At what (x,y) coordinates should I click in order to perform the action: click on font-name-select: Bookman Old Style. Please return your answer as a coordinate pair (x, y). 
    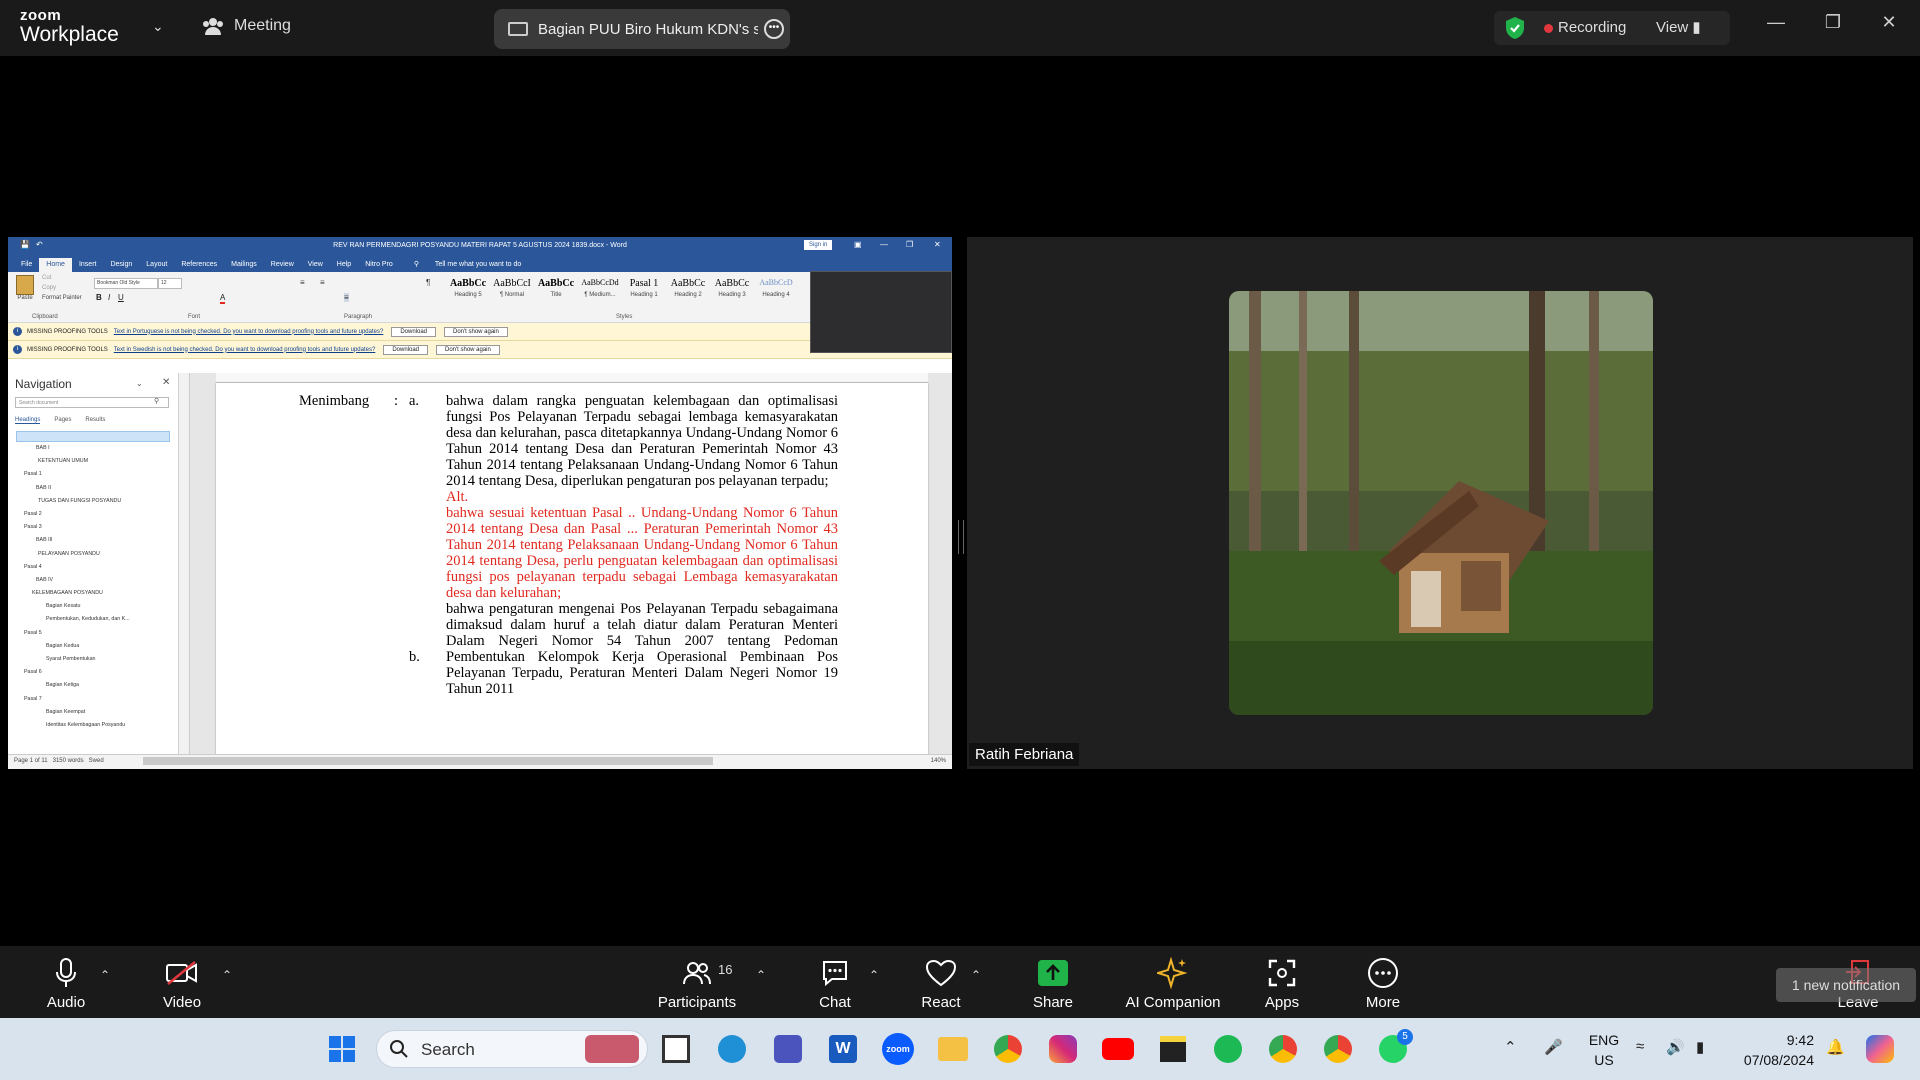
    Looking at the image, I should click on (126, 283).